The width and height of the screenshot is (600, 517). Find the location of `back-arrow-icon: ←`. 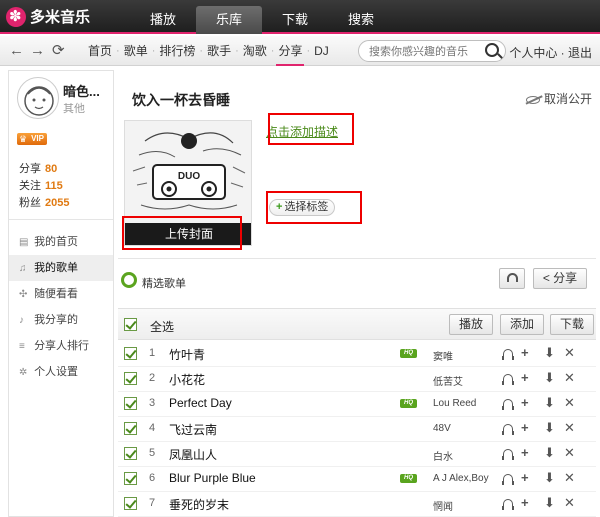

back-arrow-icon: ← is located at coordinates (16, 51).